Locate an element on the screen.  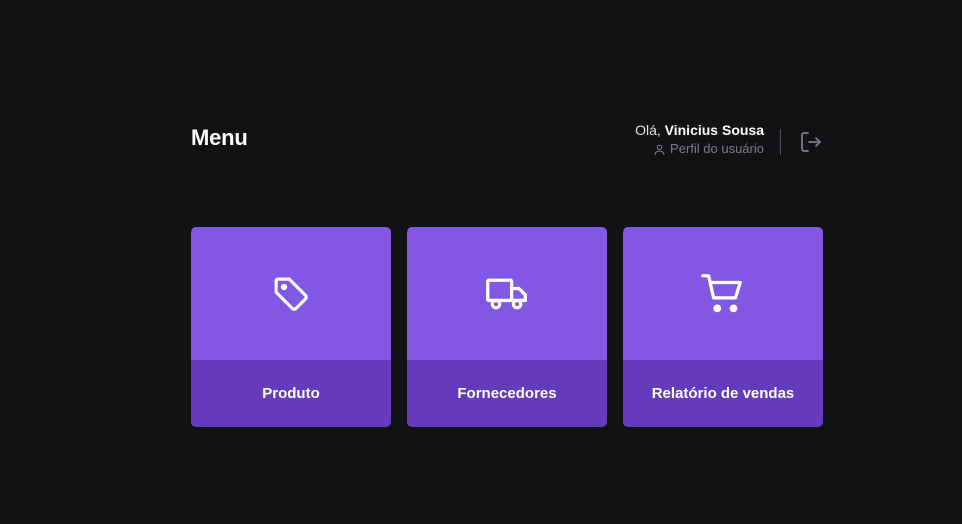
page-title: Menu is located at coordinates (219, 137).